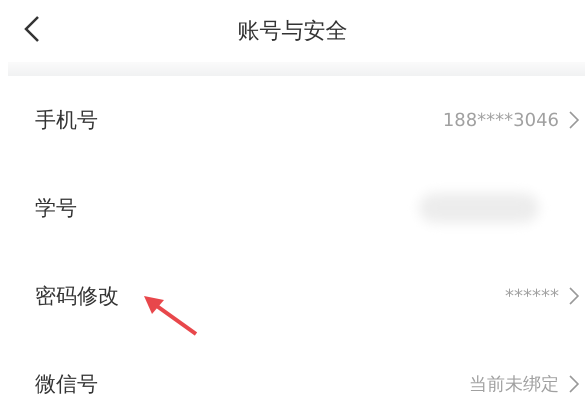 This screenshot has height=405, width=585. I want to click on row-label: 微信号, so click(66, 384).